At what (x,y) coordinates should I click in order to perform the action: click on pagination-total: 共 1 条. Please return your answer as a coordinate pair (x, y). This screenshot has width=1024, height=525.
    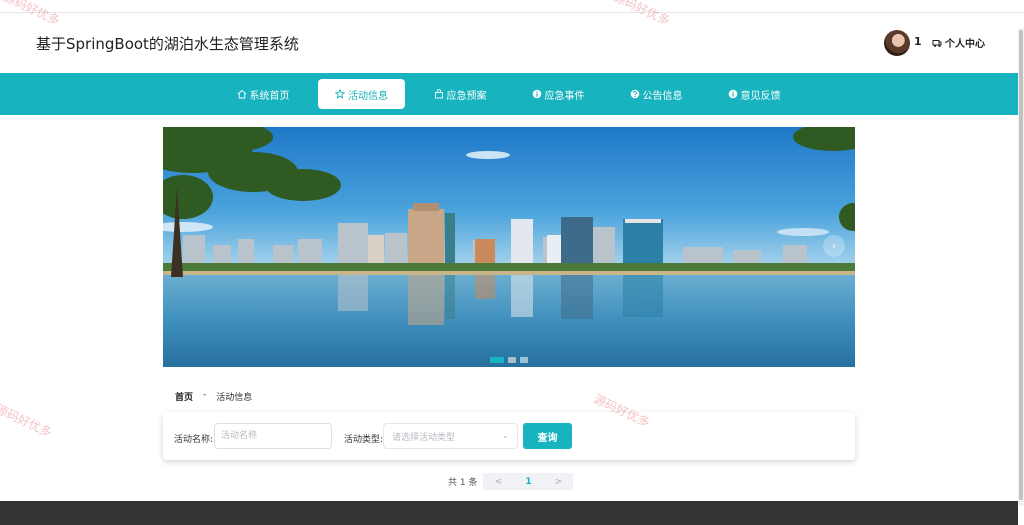
    Looking at the image, I should click on (463, 483).